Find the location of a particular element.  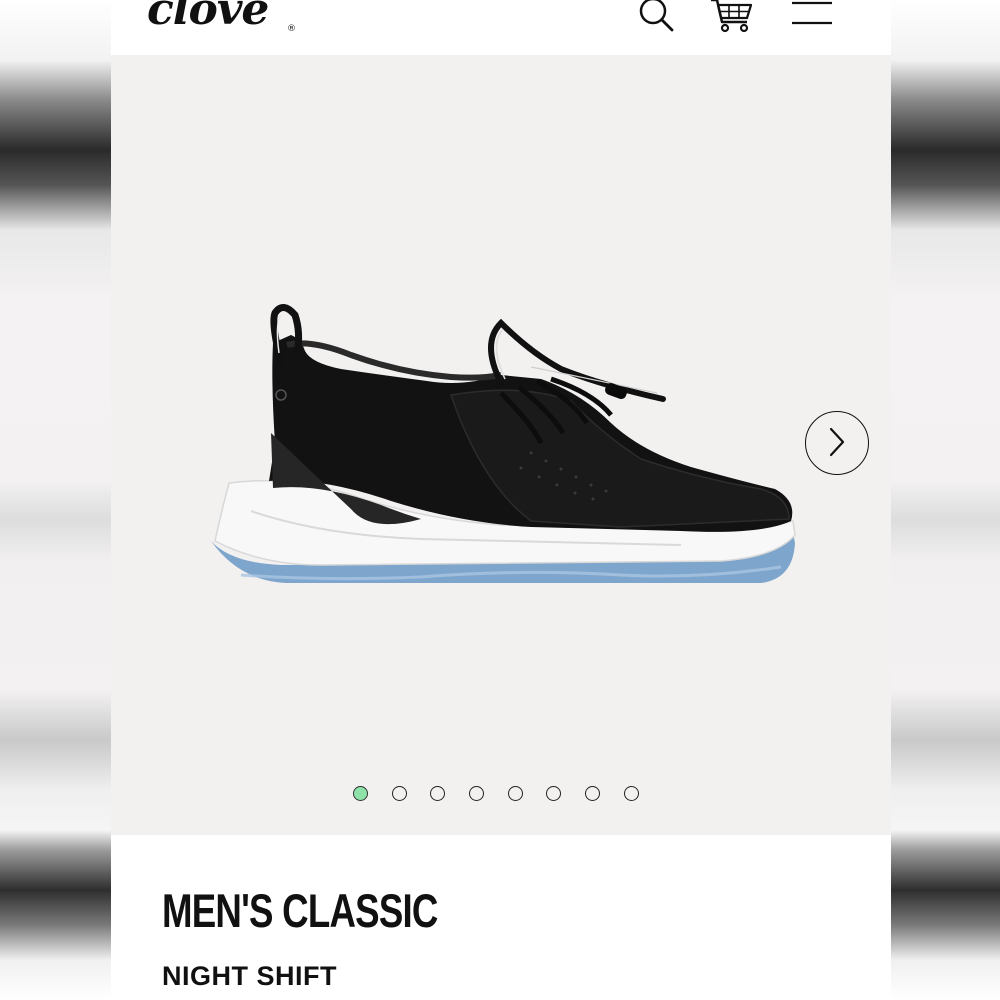

next-image-button is located at coordinates (837, 443).